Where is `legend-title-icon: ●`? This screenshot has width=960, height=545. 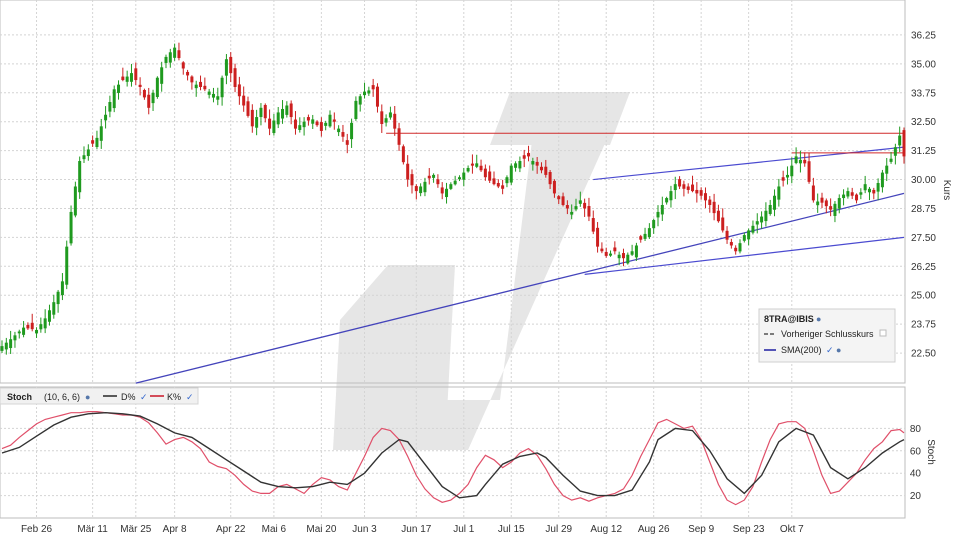 legend-title-icon: ● is located at coordinates (818, 319).